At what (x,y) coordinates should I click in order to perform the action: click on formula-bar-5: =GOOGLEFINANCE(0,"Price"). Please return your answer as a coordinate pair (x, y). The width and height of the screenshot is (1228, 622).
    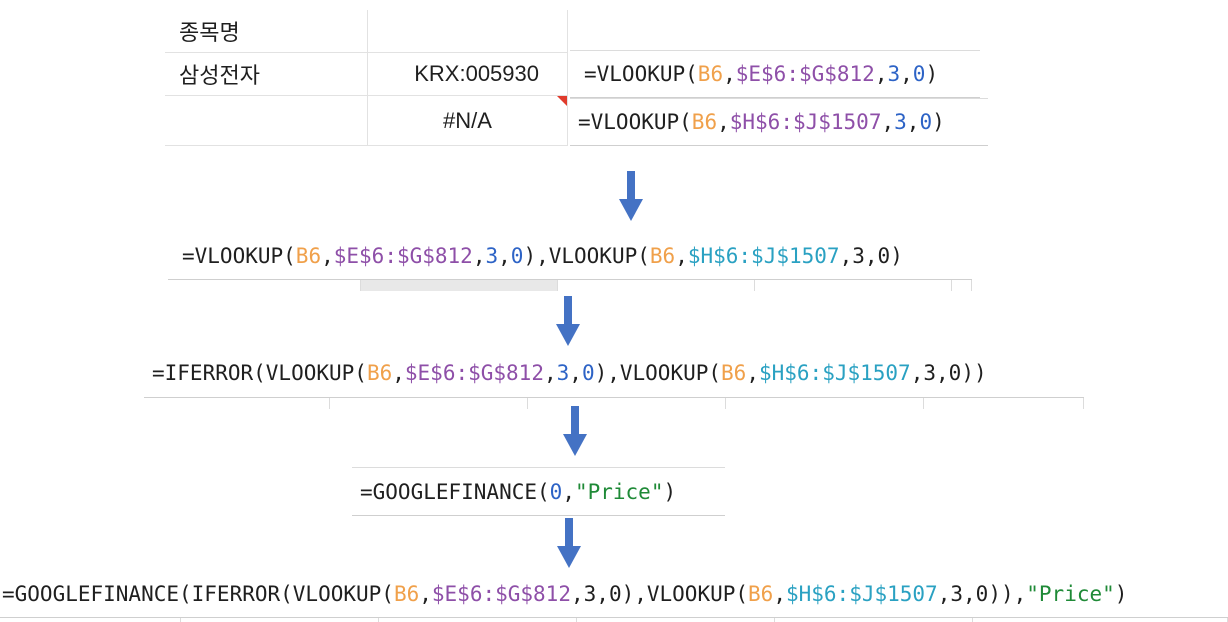
    Looking at the image, I should click on (538, 491).